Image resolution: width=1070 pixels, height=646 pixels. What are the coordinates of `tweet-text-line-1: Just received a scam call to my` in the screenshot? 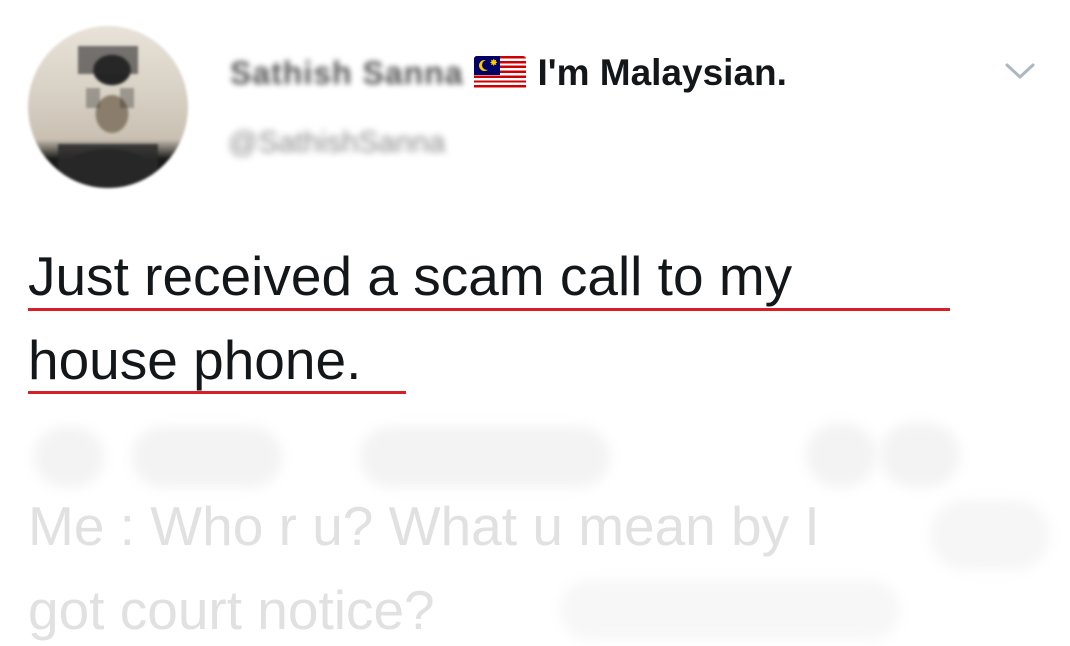 It's located at (410, 276).